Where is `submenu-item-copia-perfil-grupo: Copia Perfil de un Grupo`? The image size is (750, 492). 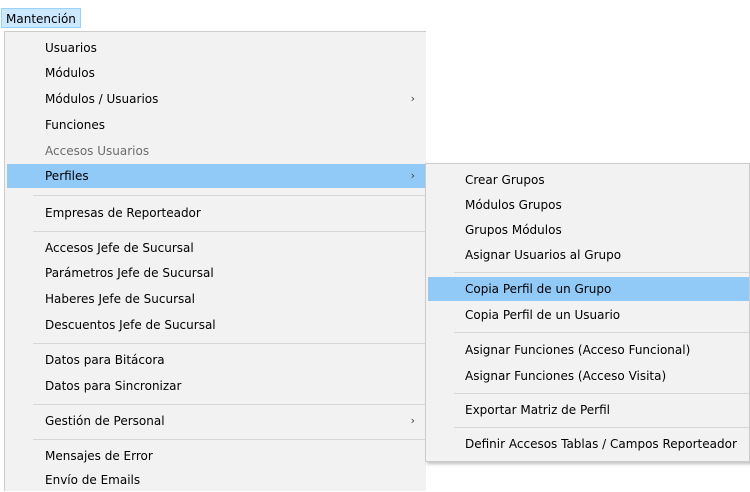 submenu-item-copia-perfil-grupo: Copia Perfil de un Grupo is located at coordinates (588, 289).